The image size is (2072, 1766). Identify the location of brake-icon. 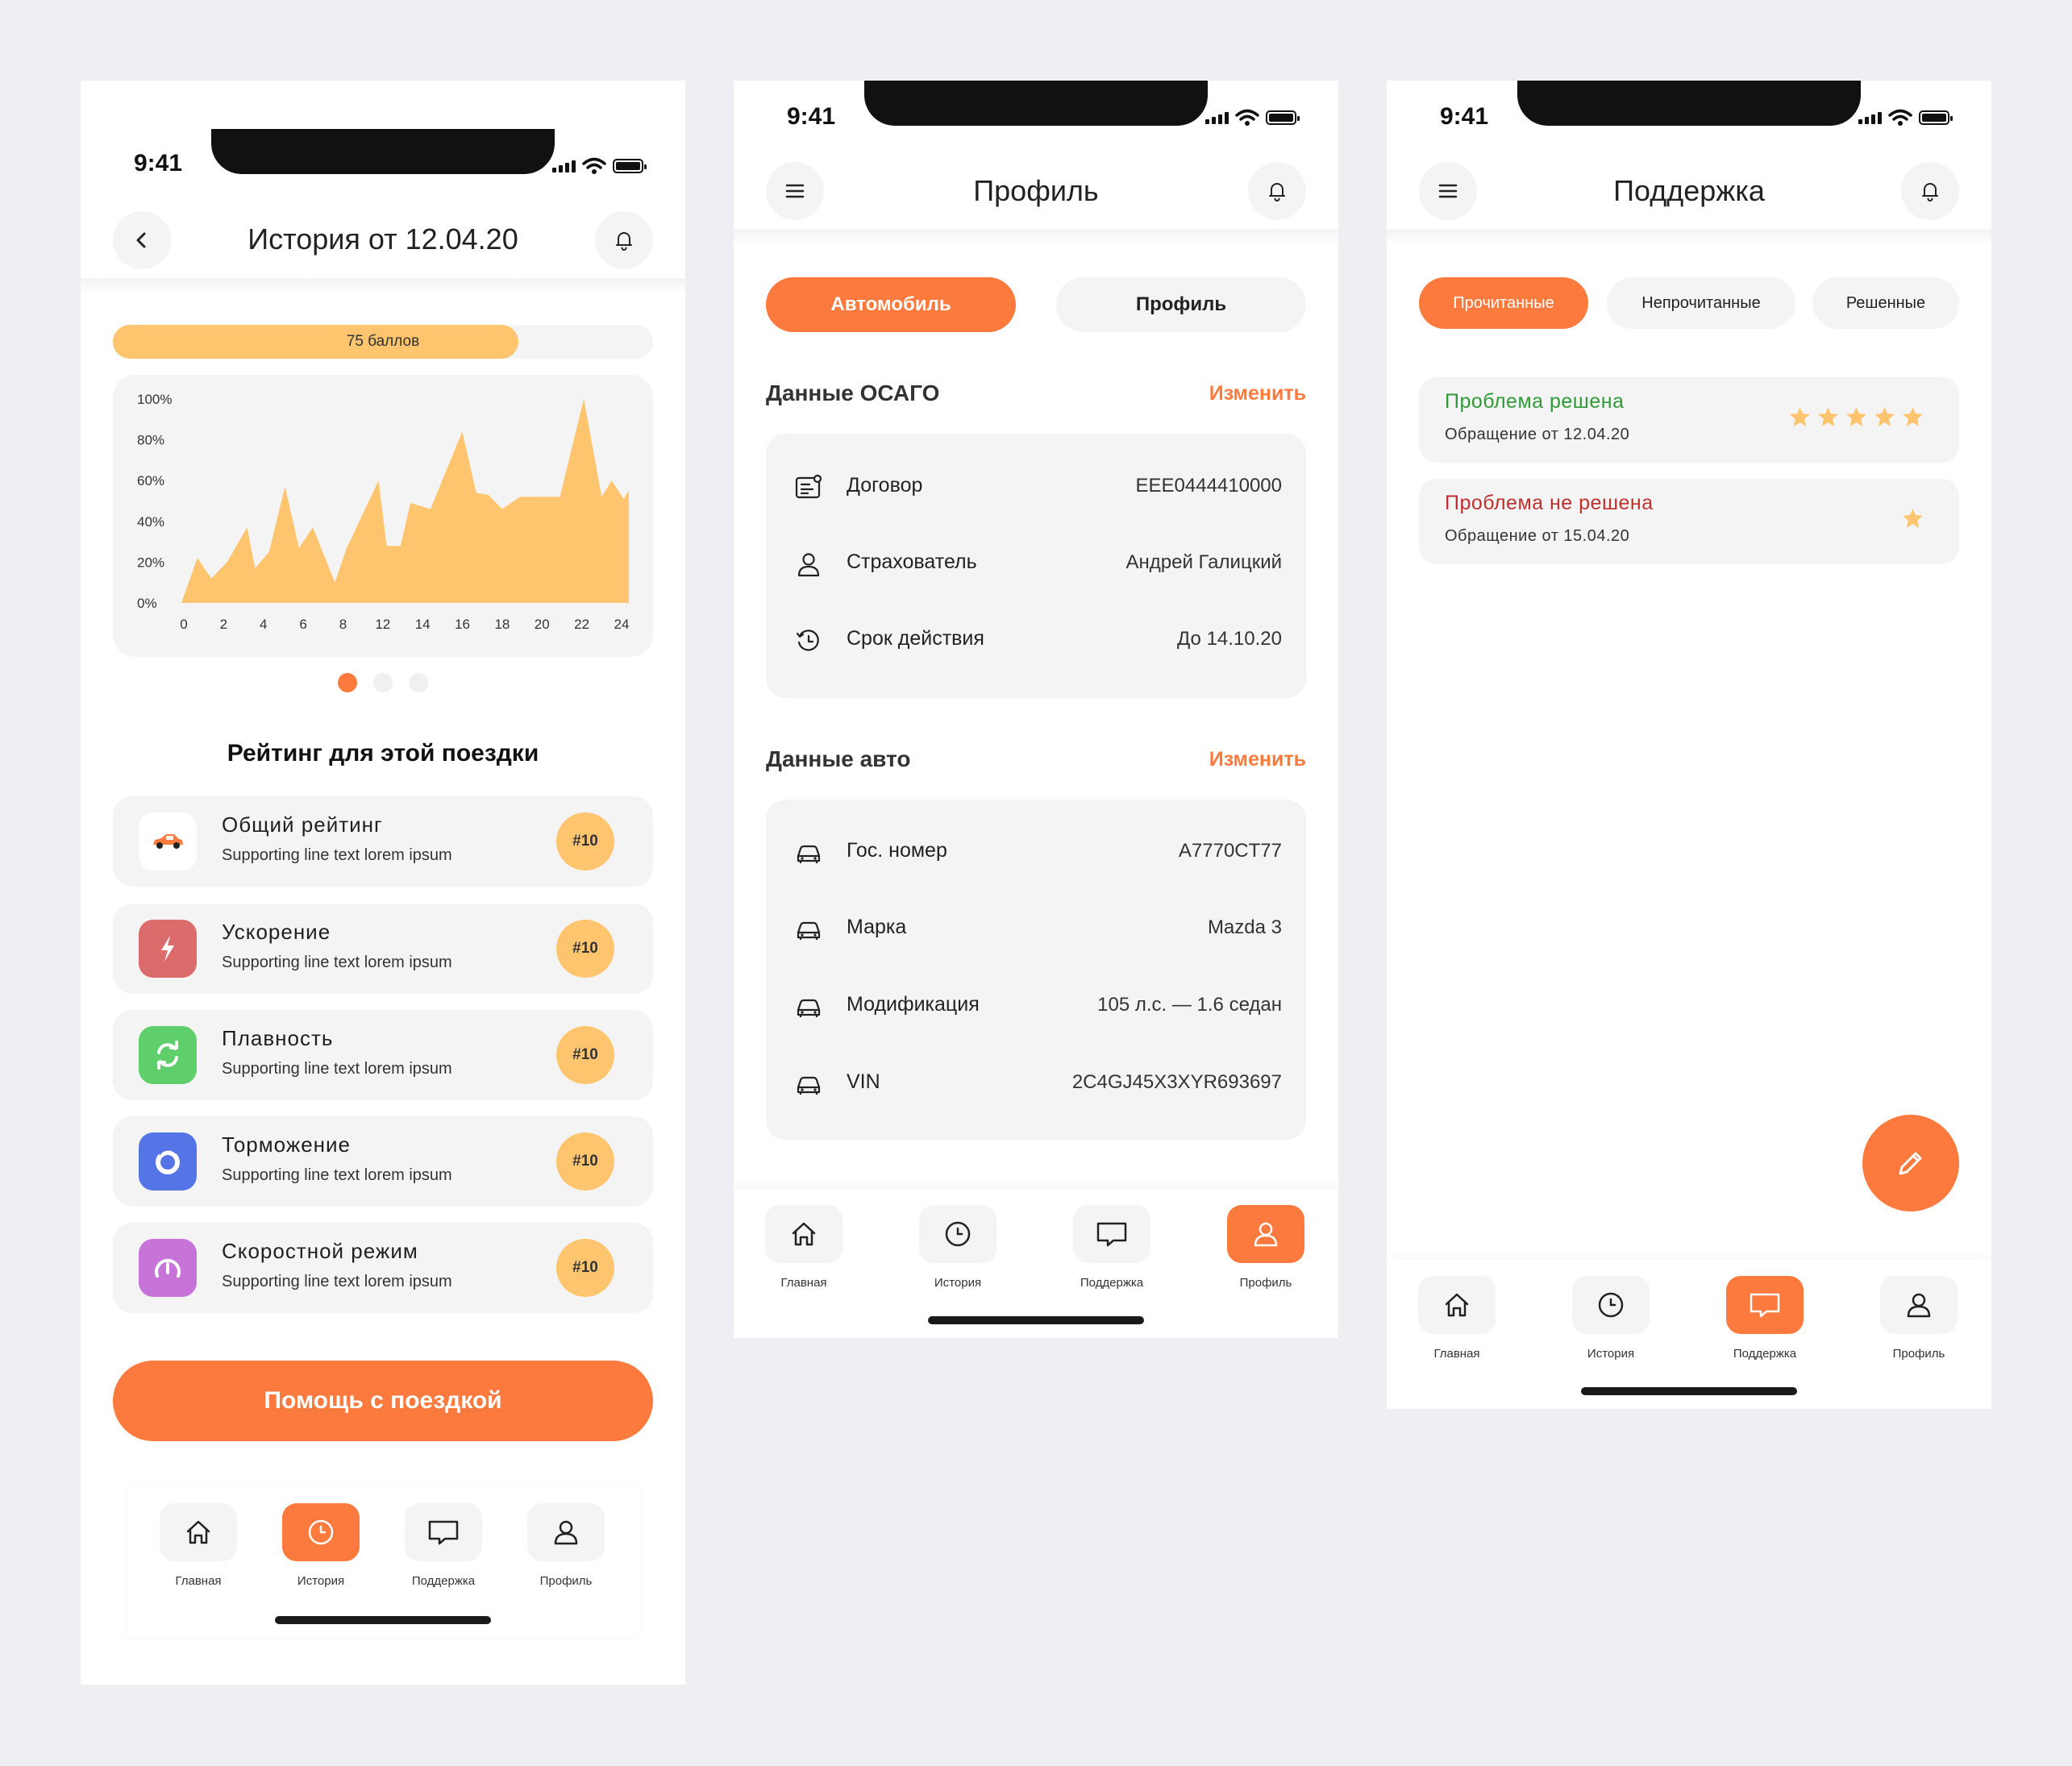
(168, 1161).